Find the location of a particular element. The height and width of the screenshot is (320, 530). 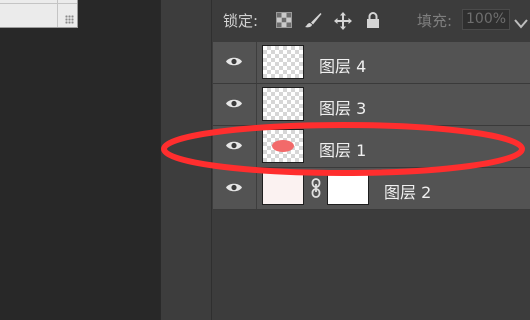

red-ellipse-shape is located at coordinates (283, 146).